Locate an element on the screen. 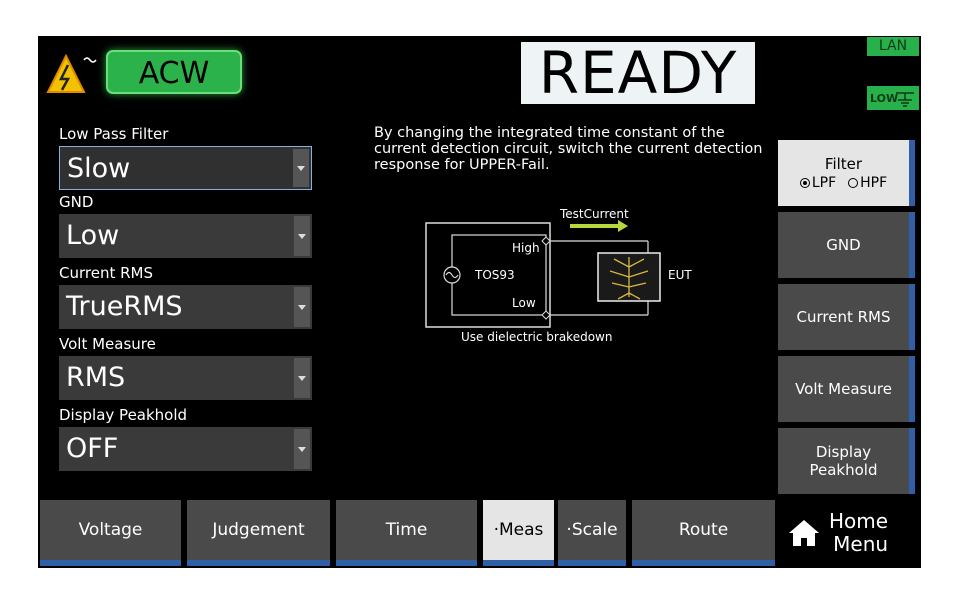 Image resolution: width=960 pixels, height=609 pixels. home-label: Home is located at coordinates (859, 521).